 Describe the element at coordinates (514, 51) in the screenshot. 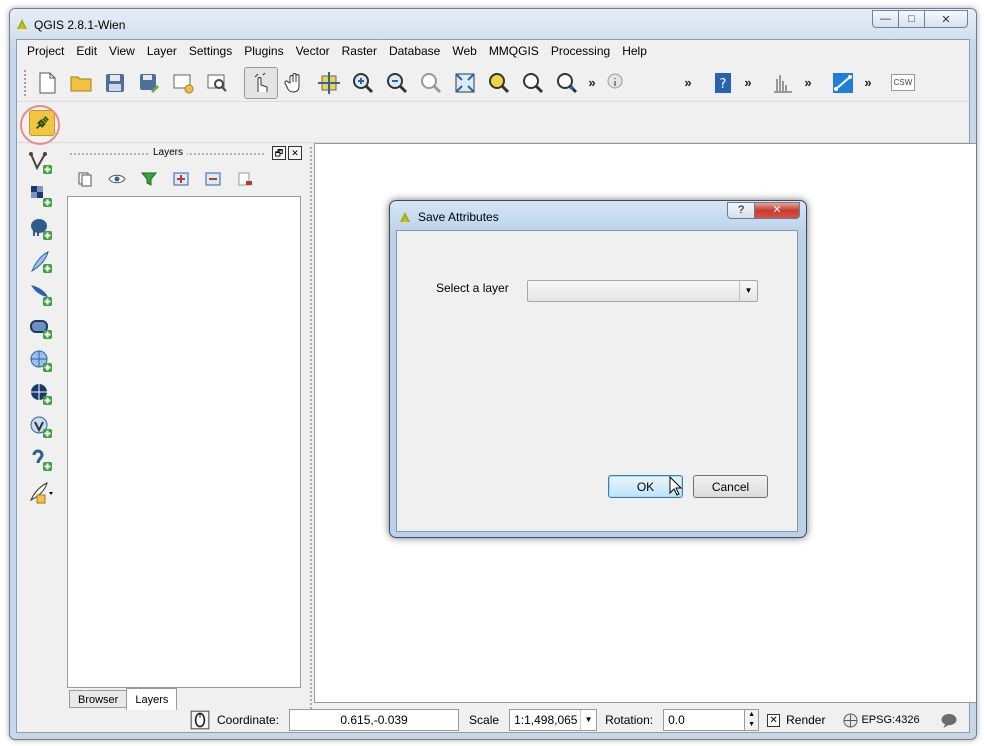

I see `menu-mmqgis: MMQGIS` at that location.